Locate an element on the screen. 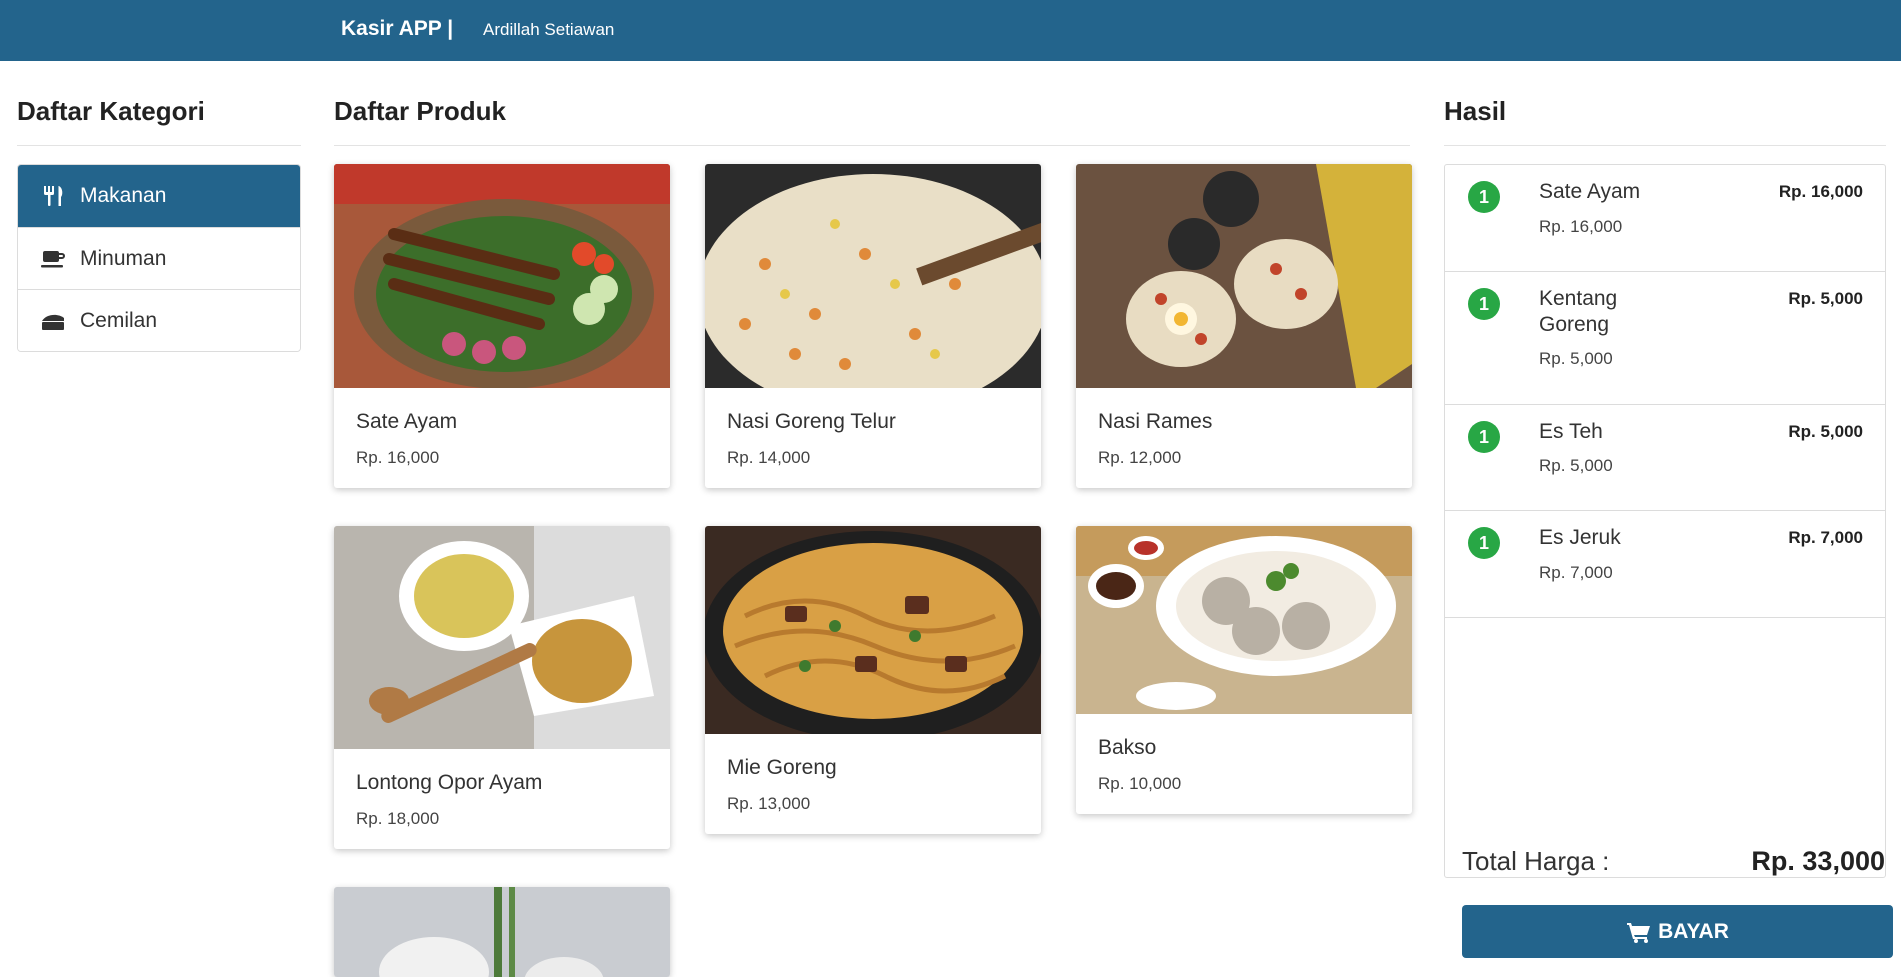 The image size is (1901, 977). order-name: Sate Ayam is located at coordinates (1590, 191).